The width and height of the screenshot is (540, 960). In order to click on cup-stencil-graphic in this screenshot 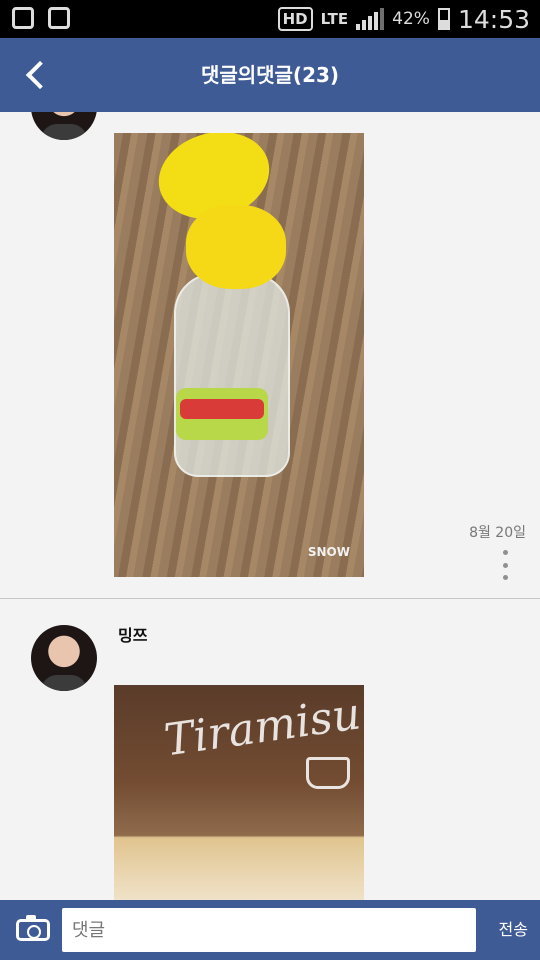, I will do `click(328, 773)`.